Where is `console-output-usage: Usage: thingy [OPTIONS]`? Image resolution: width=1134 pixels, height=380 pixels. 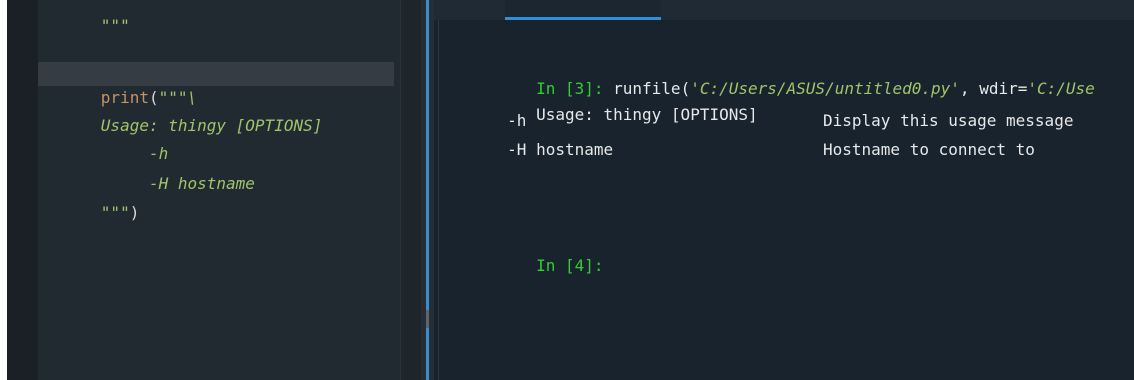
console-output-usage: Usage: thingy [OPTIONS] is located at coordinates (608, 101).